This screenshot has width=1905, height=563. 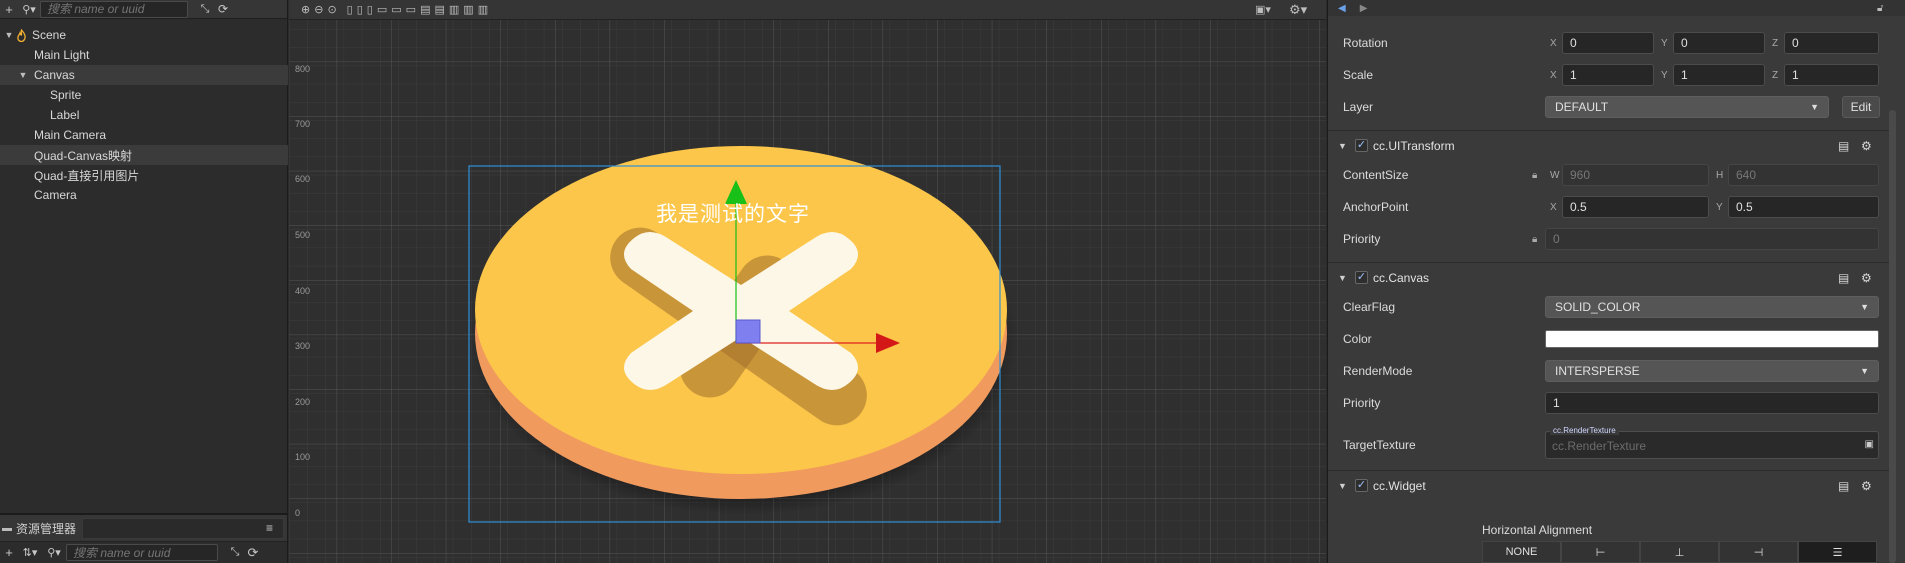 What do you see at coordinates (1358, 75) in the screenshot?
I see `scale-label: Scale` at bounding box center [1358, 75].